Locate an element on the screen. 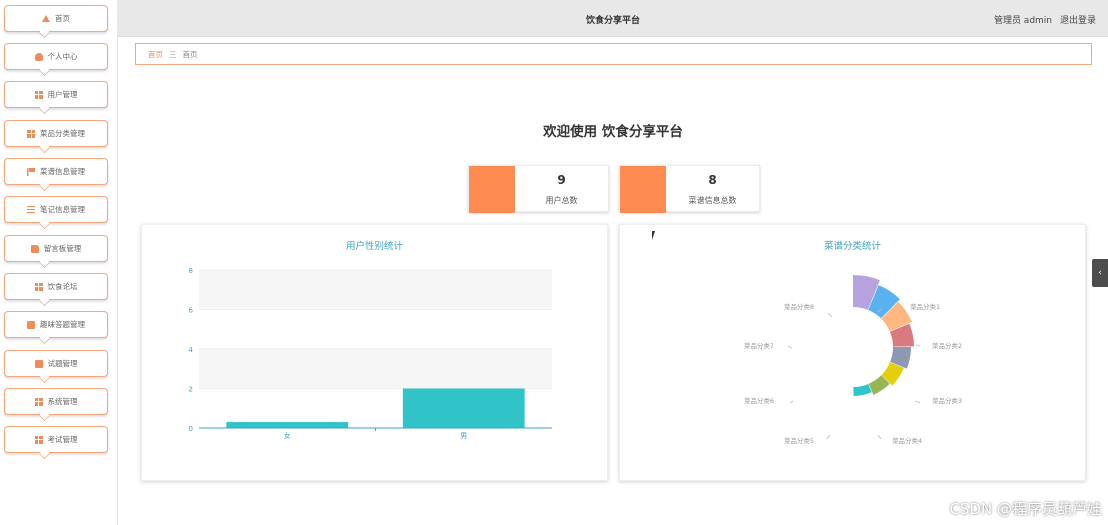 Image resolution: width=1108 pixels, height=525 pixels. slice-label: 菜品分类7 is located at coordinates (759, 345).